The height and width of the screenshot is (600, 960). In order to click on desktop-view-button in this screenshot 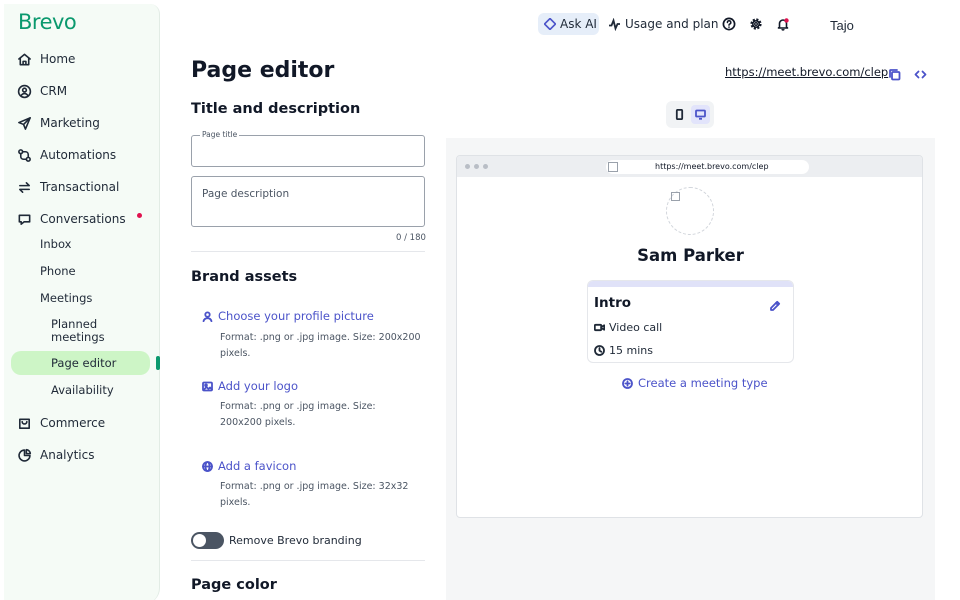, I will do `click(700, 114)`.